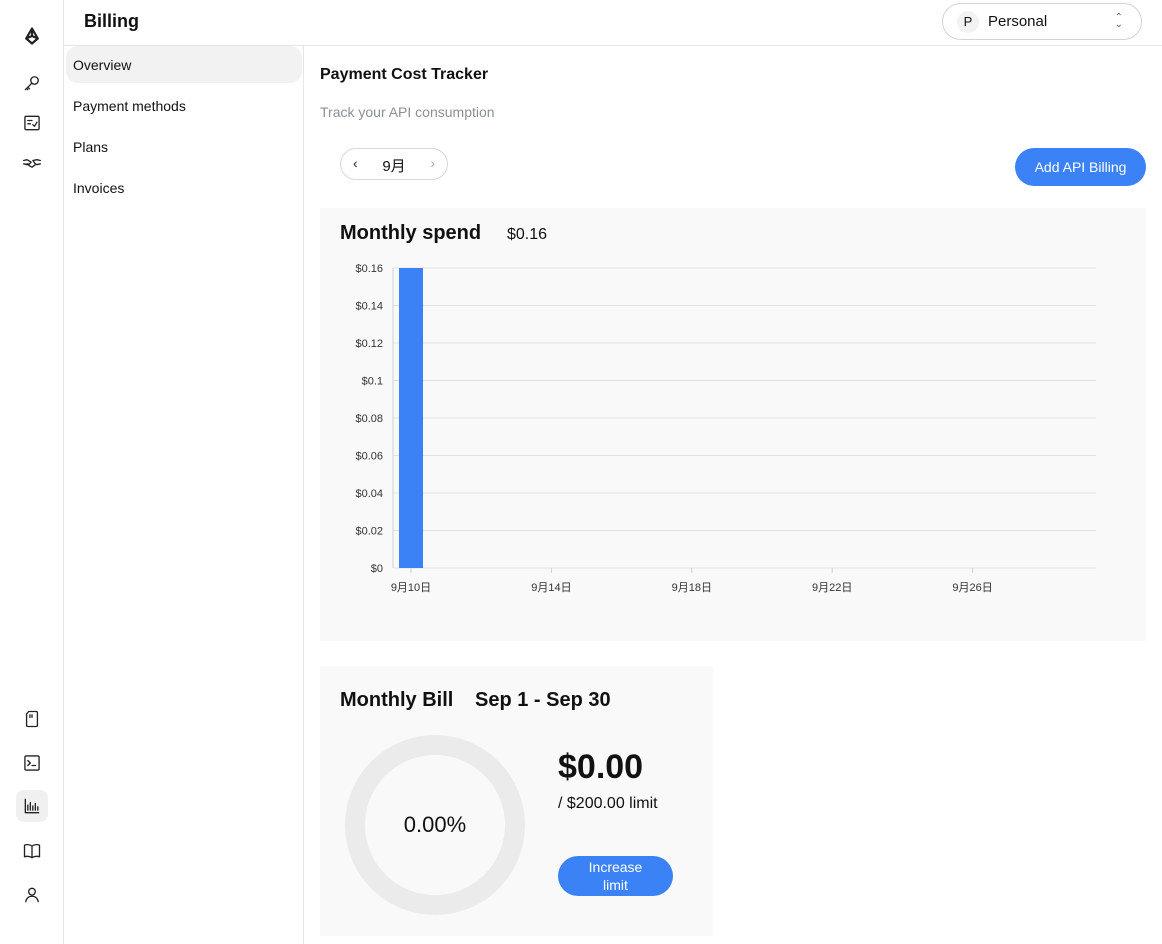 This screenshot has height=944, width=1162. What do you see at coordinates (32, 851) in the screenshot?
I see `book-icon` at bounding box center [32, 851].